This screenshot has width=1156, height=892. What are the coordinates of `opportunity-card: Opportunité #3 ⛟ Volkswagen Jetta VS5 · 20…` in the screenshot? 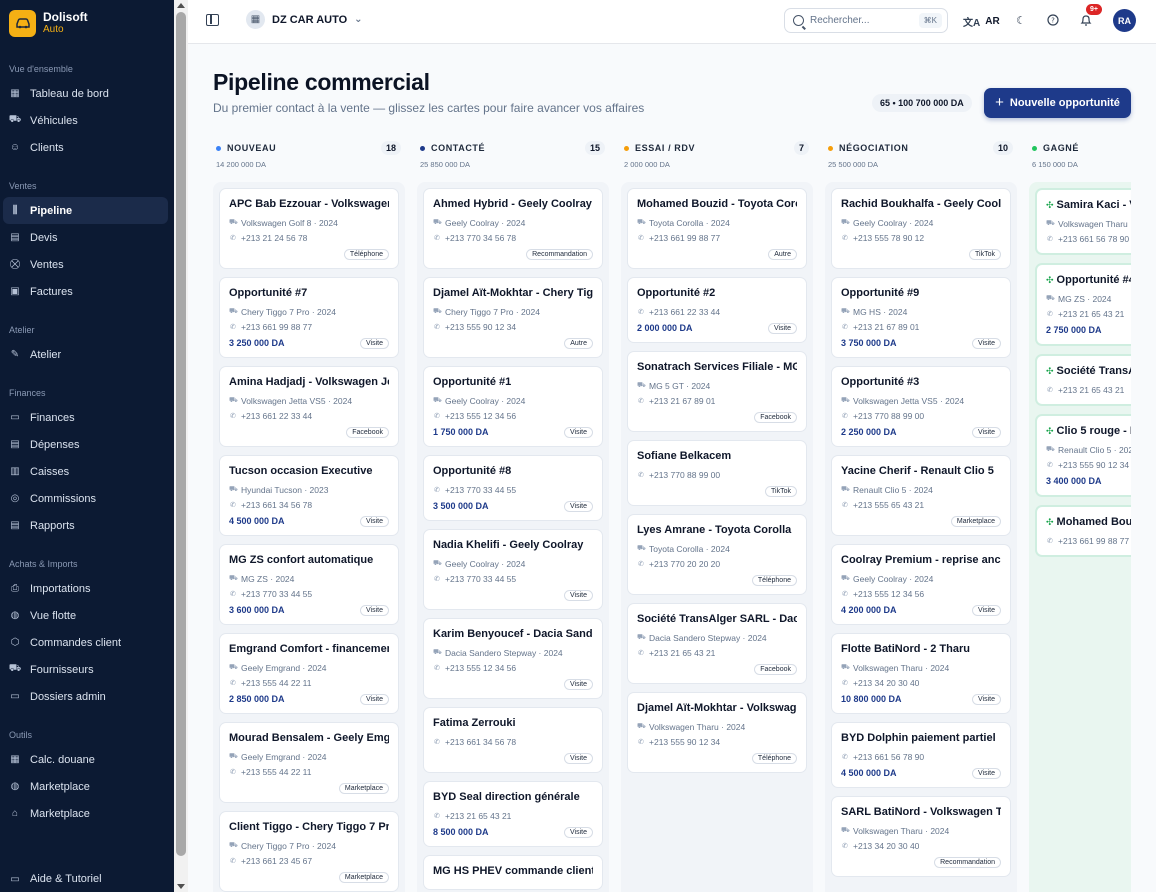 It's located at (921, 406).